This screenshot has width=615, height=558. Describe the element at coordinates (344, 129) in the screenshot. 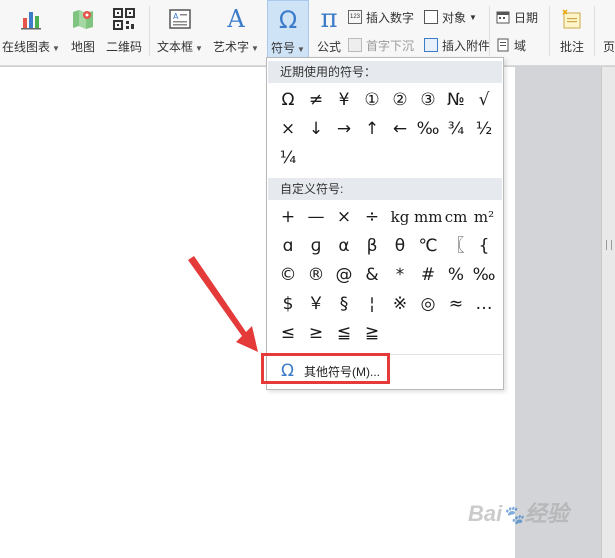

I see `symbol-cell: →` at that location.